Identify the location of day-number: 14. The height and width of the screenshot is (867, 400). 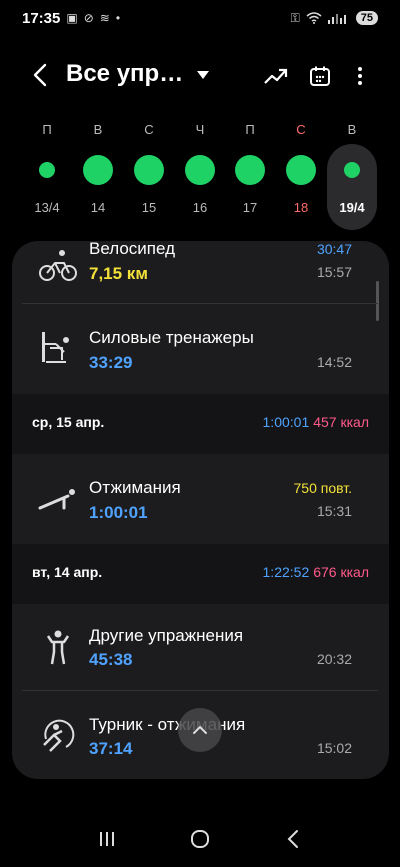
(98, 207).